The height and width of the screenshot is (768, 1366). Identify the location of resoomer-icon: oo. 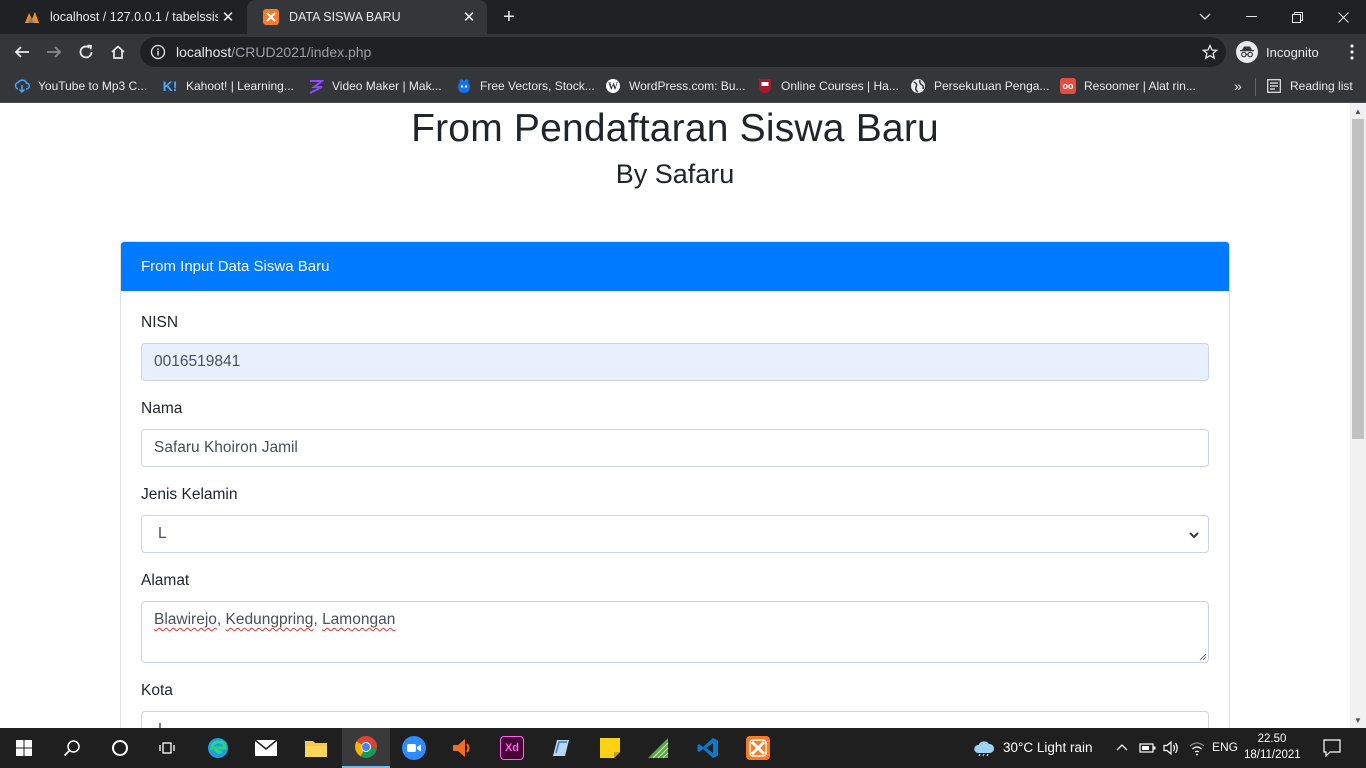
(1068, 86).